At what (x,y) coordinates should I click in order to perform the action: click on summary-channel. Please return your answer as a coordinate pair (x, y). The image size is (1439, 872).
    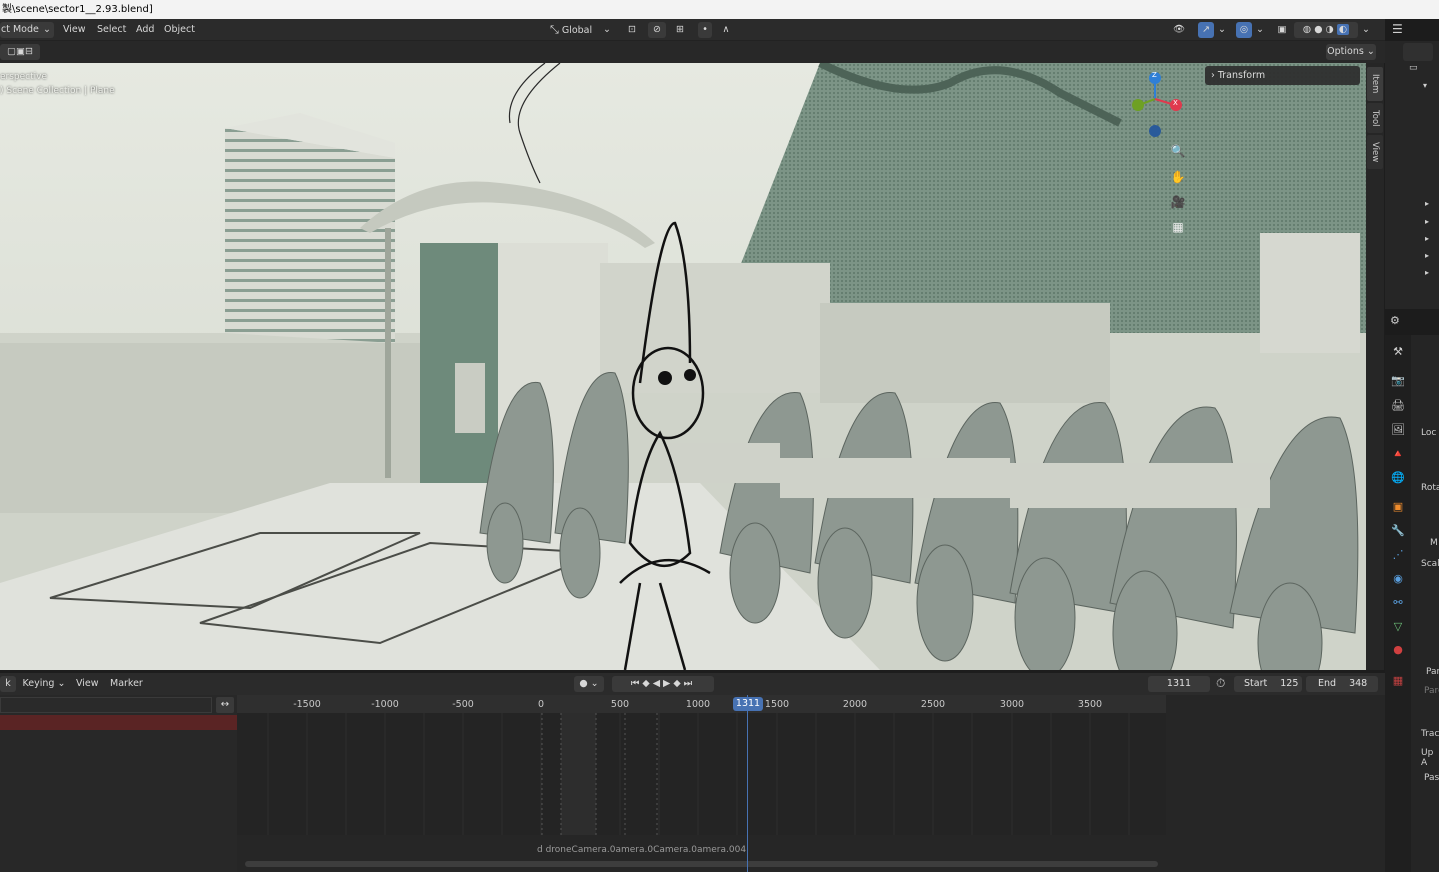
    Looking at the image, I should click on (118, 722).